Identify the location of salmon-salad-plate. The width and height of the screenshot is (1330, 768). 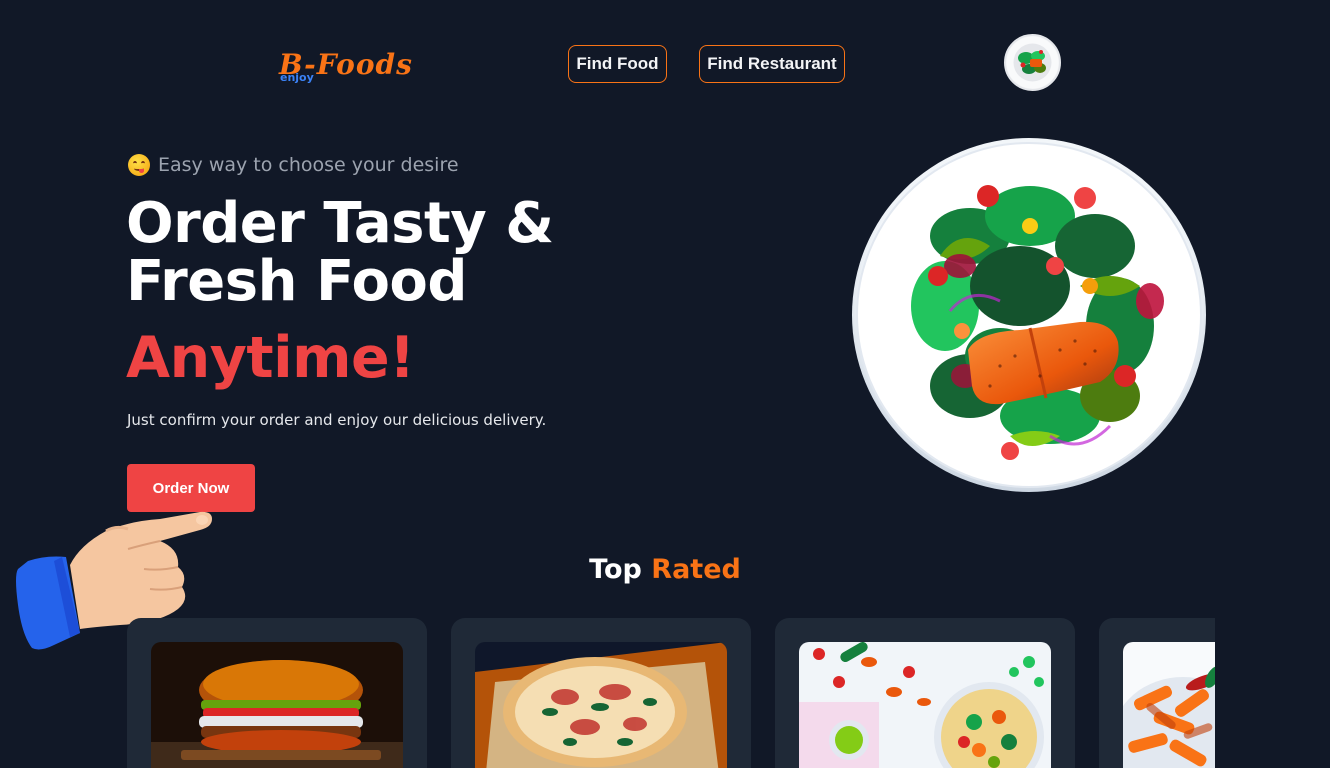
(1029, 315).